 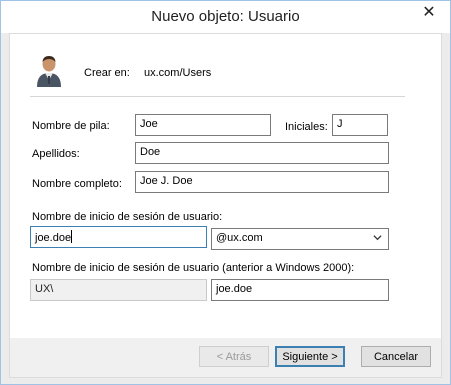 I want to click on create-in-value: ux.com/Users, so click(x=178, y=73).